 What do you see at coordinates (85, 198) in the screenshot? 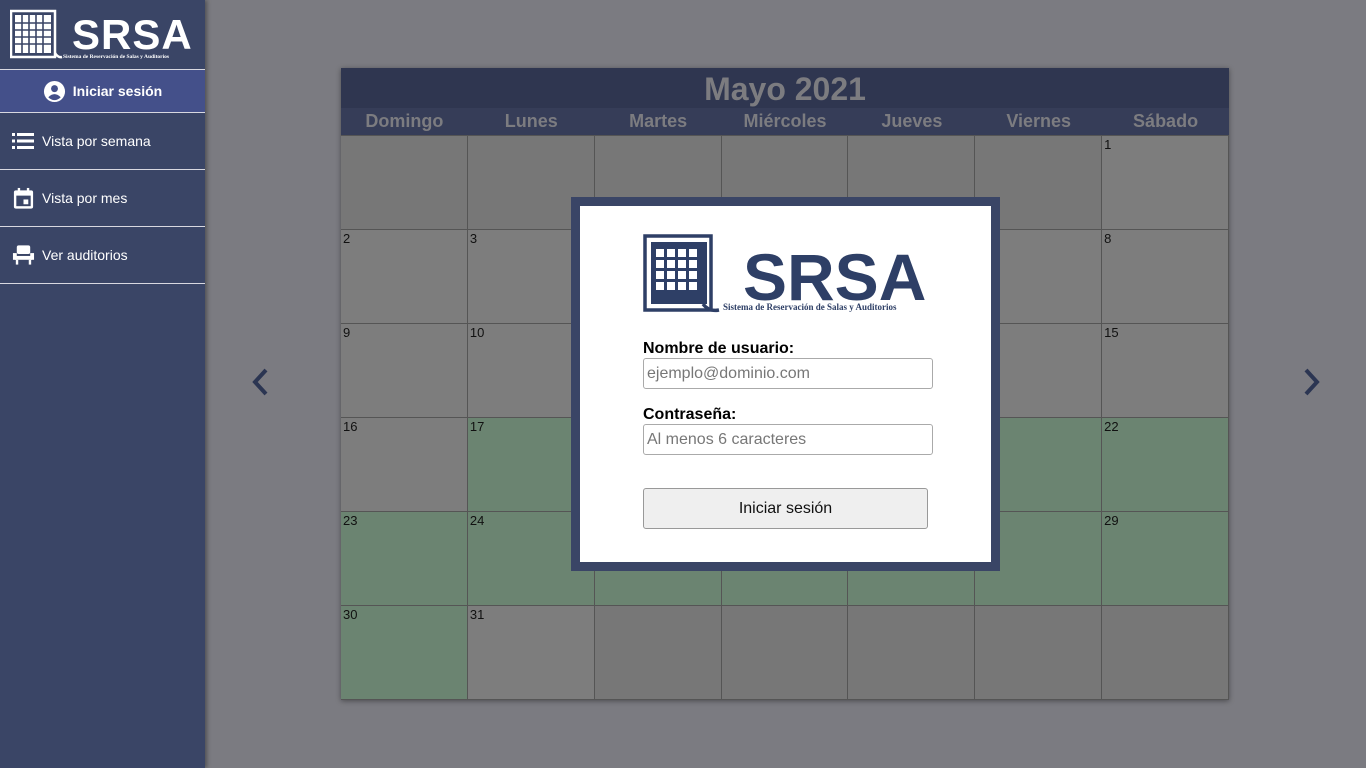
I see `sidebar-item-label: Vista por mes` at bounding box center [85, 198].